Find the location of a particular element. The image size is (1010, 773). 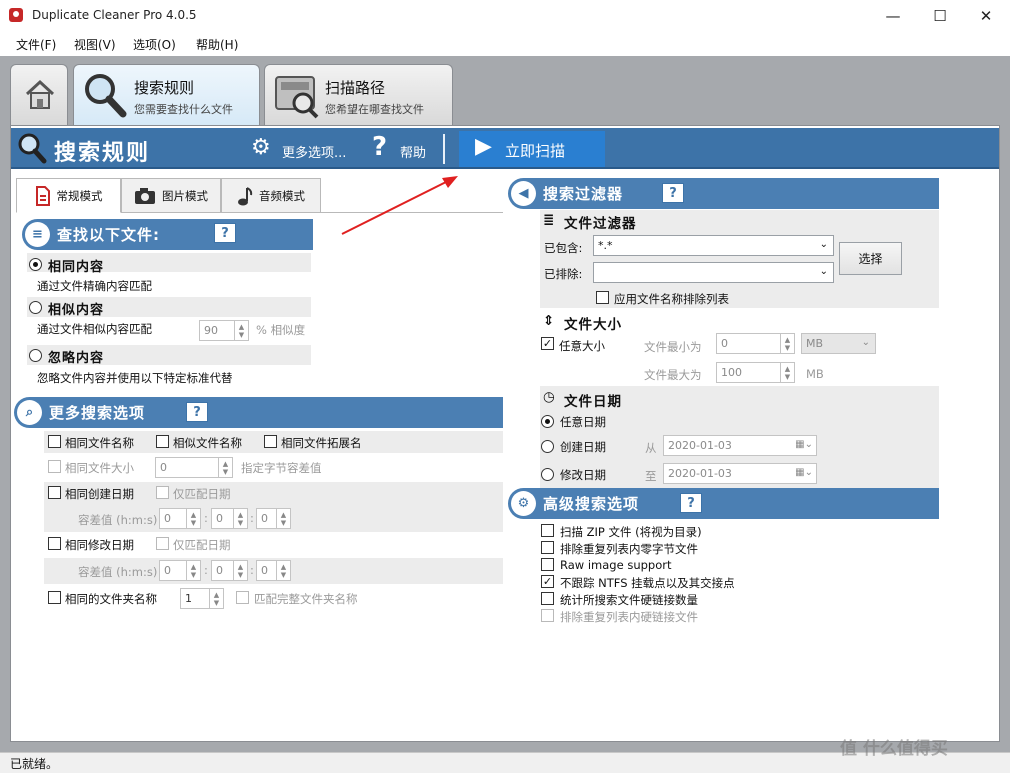

any-date-label: 任意日期 is located at coordinates (583, 422).